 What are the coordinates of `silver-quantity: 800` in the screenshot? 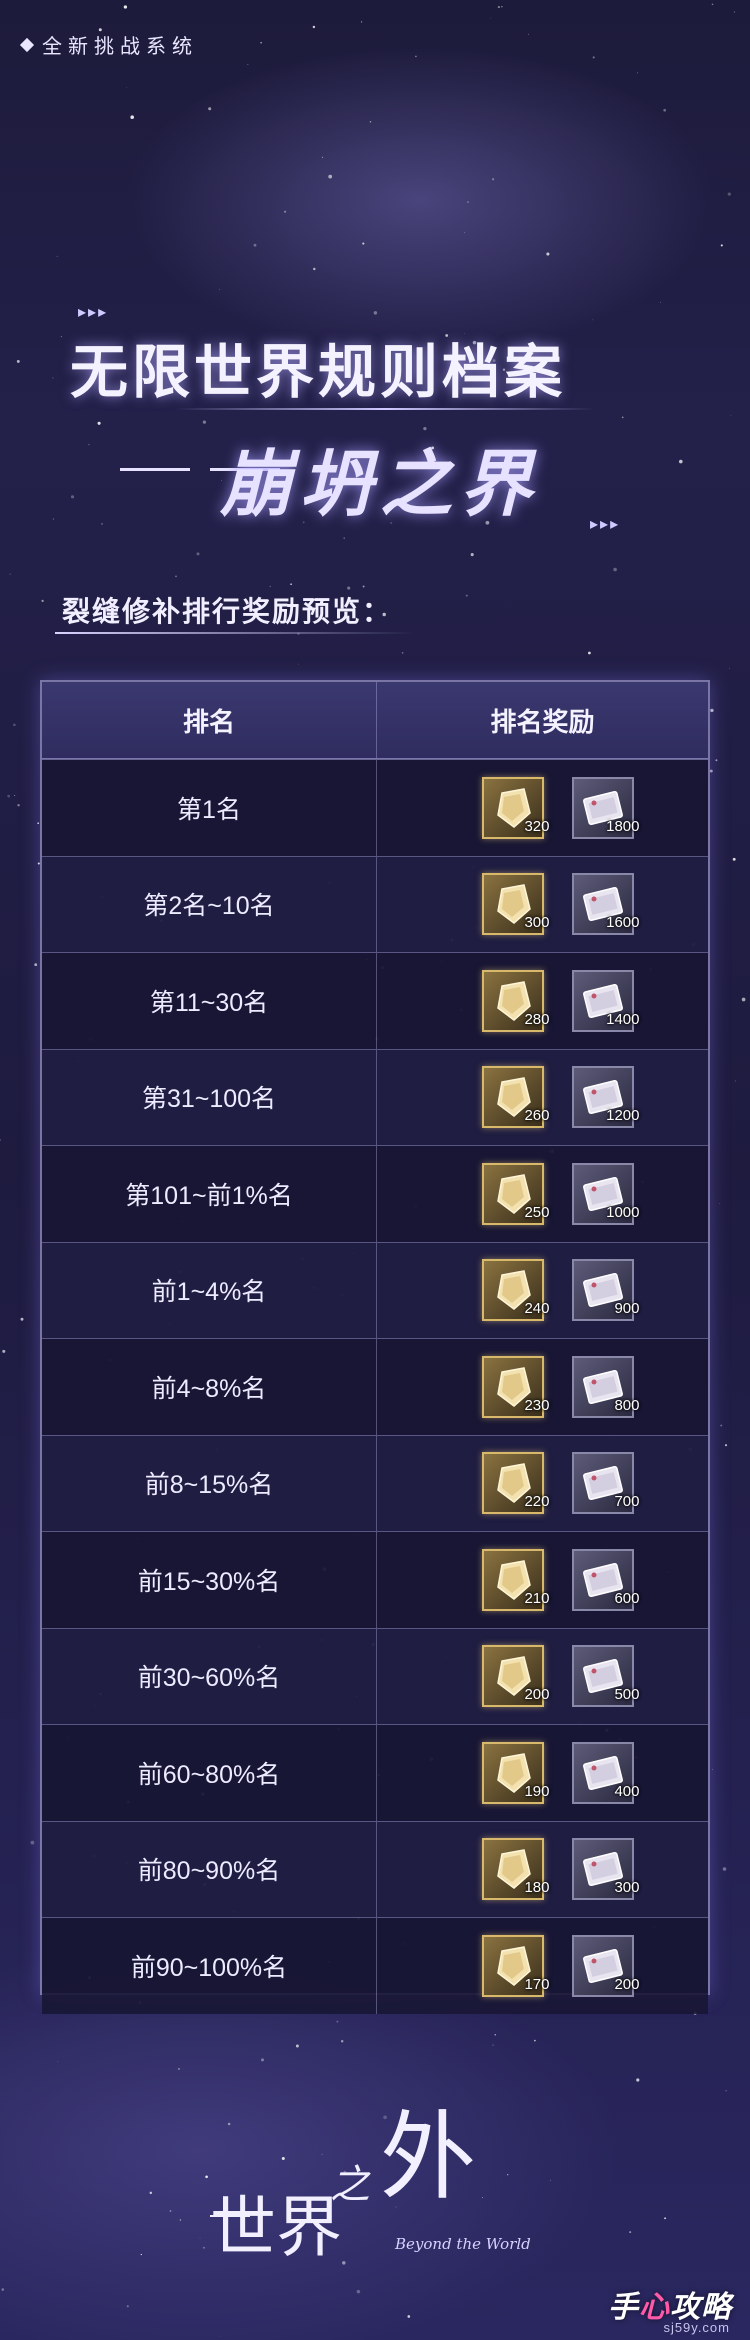 It's located at (627, 1405).